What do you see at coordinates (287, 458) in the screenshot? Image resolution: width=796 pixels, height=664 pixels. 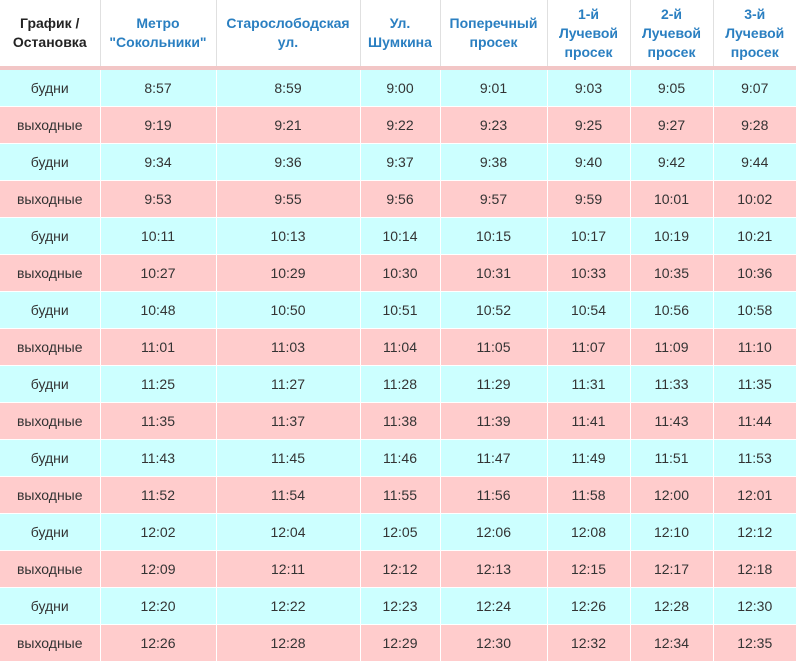 I see `departure-time-cell: 11:45` at bounding box center [287, 458].